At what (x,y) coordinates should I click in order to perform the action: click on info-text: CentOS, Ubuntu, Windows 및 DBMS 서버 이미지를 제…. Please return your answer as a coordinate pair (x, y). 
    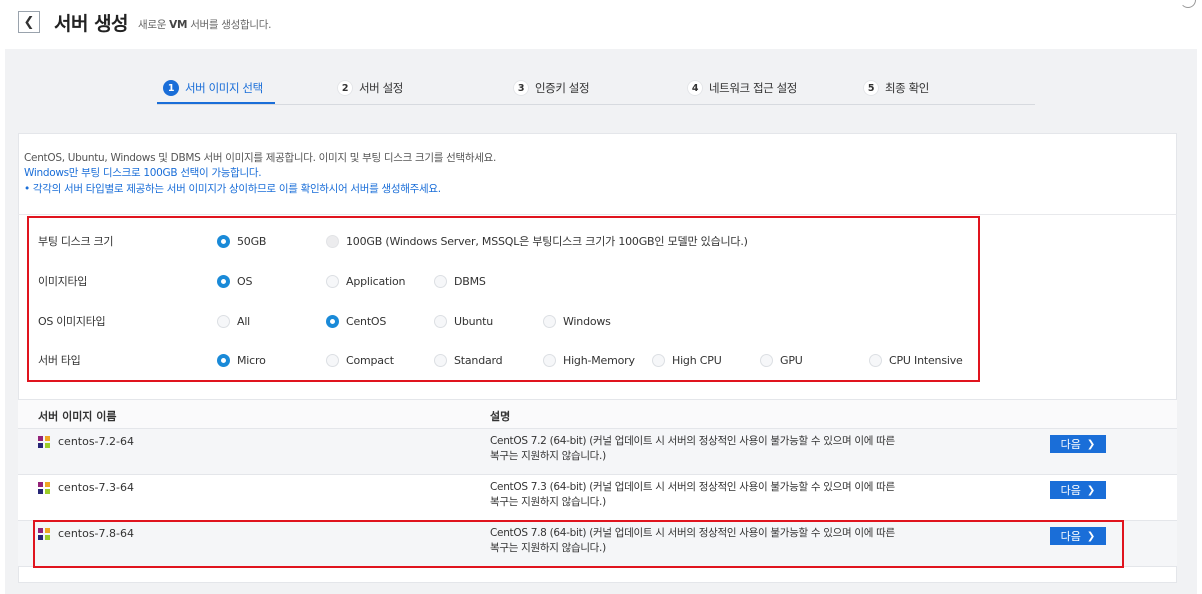
    Looking at the image, I should click on (260, 174).